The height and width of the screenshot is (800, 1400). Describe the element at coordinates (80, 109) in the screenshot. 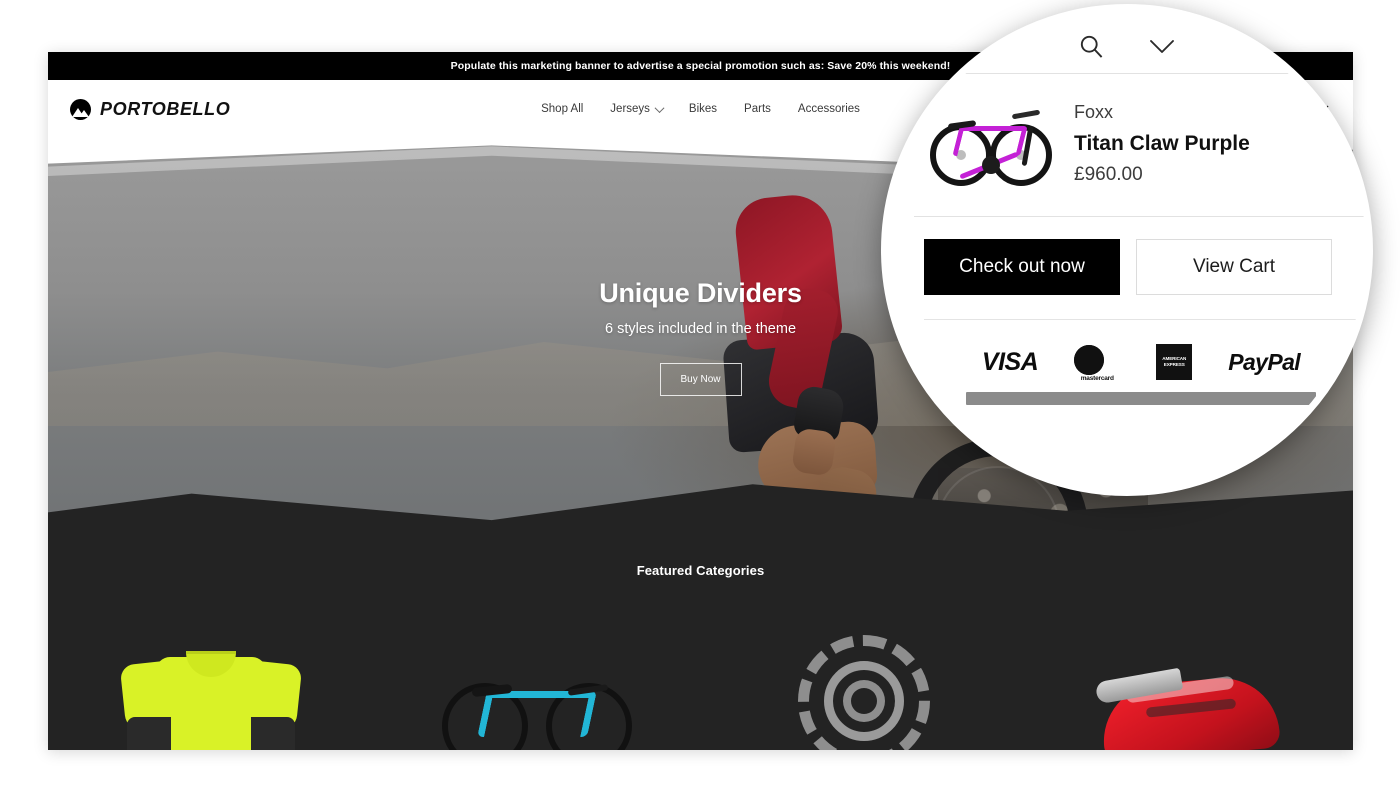

I see `mountain-circle-icon` at that location.